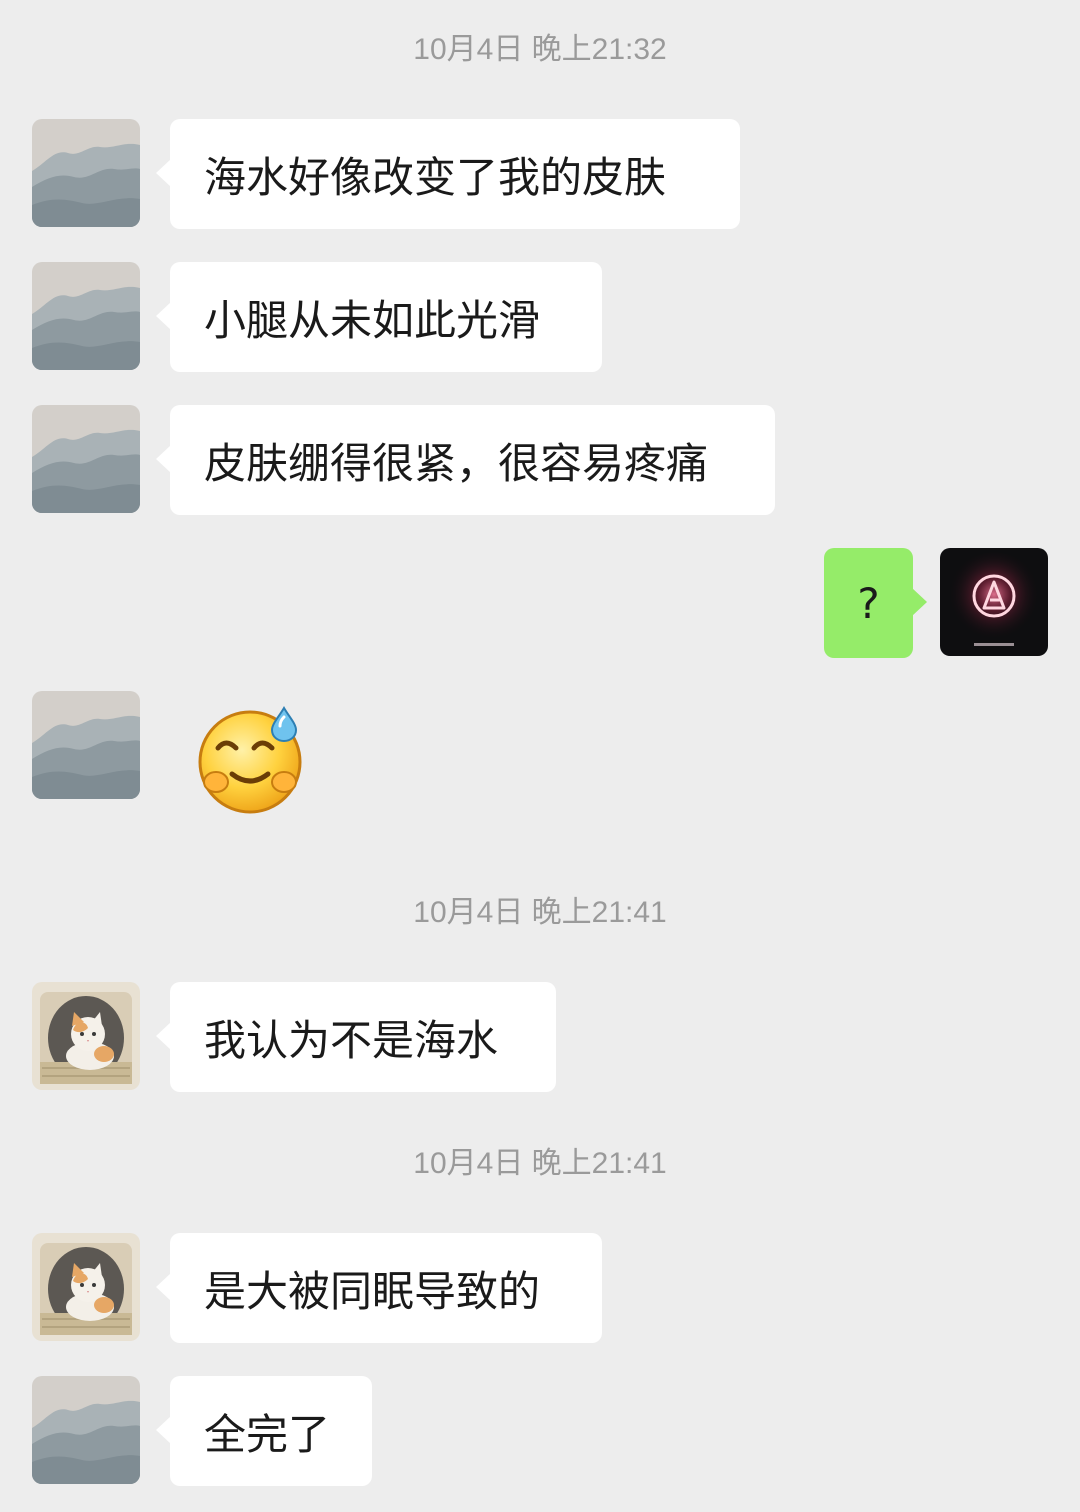 The width and height of the screenshot is (1080, 1512). What do you see at coordinates (250, 760) in the screenshot?
I see `sweat-smile-emoji` at bounding box center [250, 760].